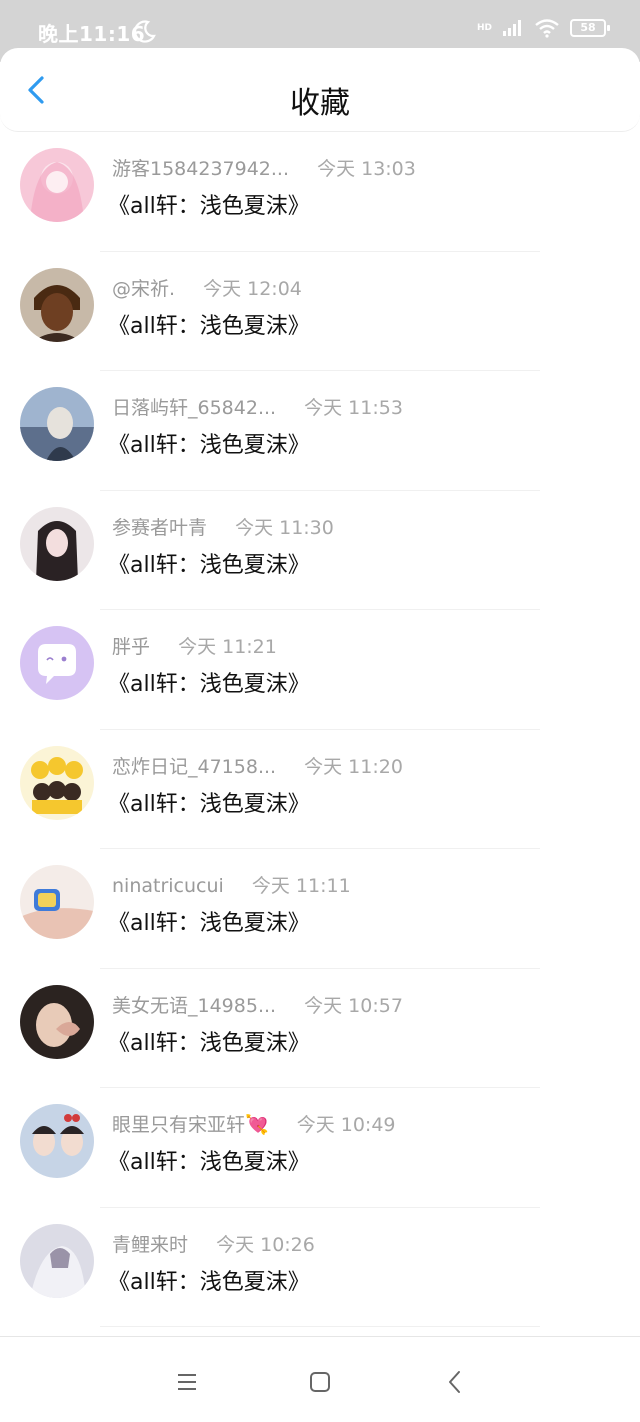  What do you see at coordinates (252, 288) in the screenshot?
I see `timestamp: 今天 12:04` at bounding box center [252, 288].